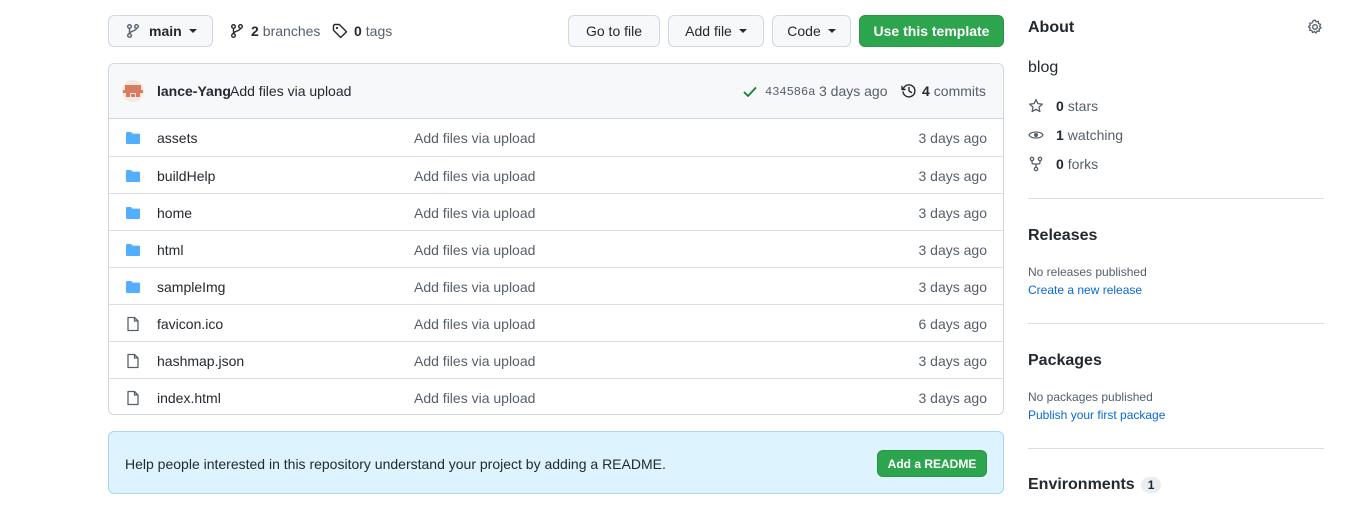 The height and width of the screenshot is (511, 1350). What do you see at coordinates (804, 31) in the screenshot?
I see `code-label: Code` at bounding box center [804, 31].